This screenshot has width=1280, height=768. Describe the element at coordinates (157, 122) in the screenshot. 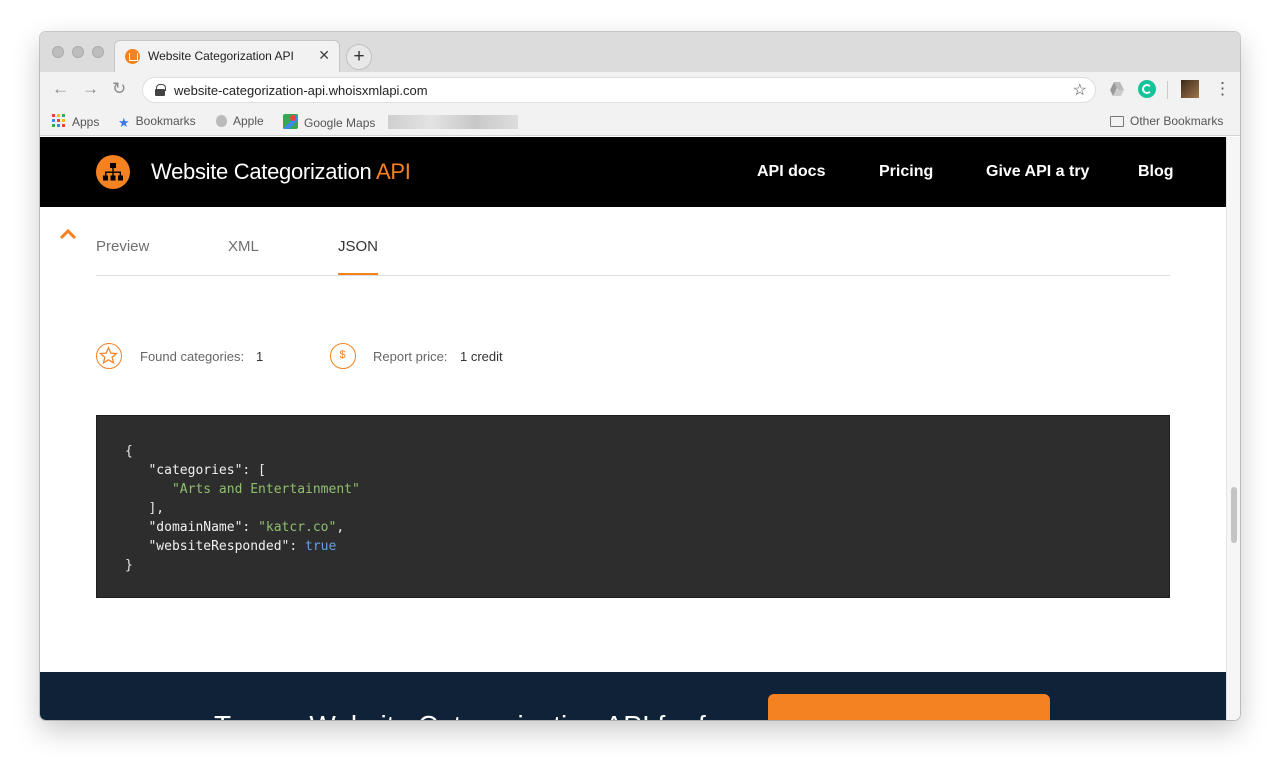

I see `bookmark-bookmarks: ★ Bookmarks` at that location.